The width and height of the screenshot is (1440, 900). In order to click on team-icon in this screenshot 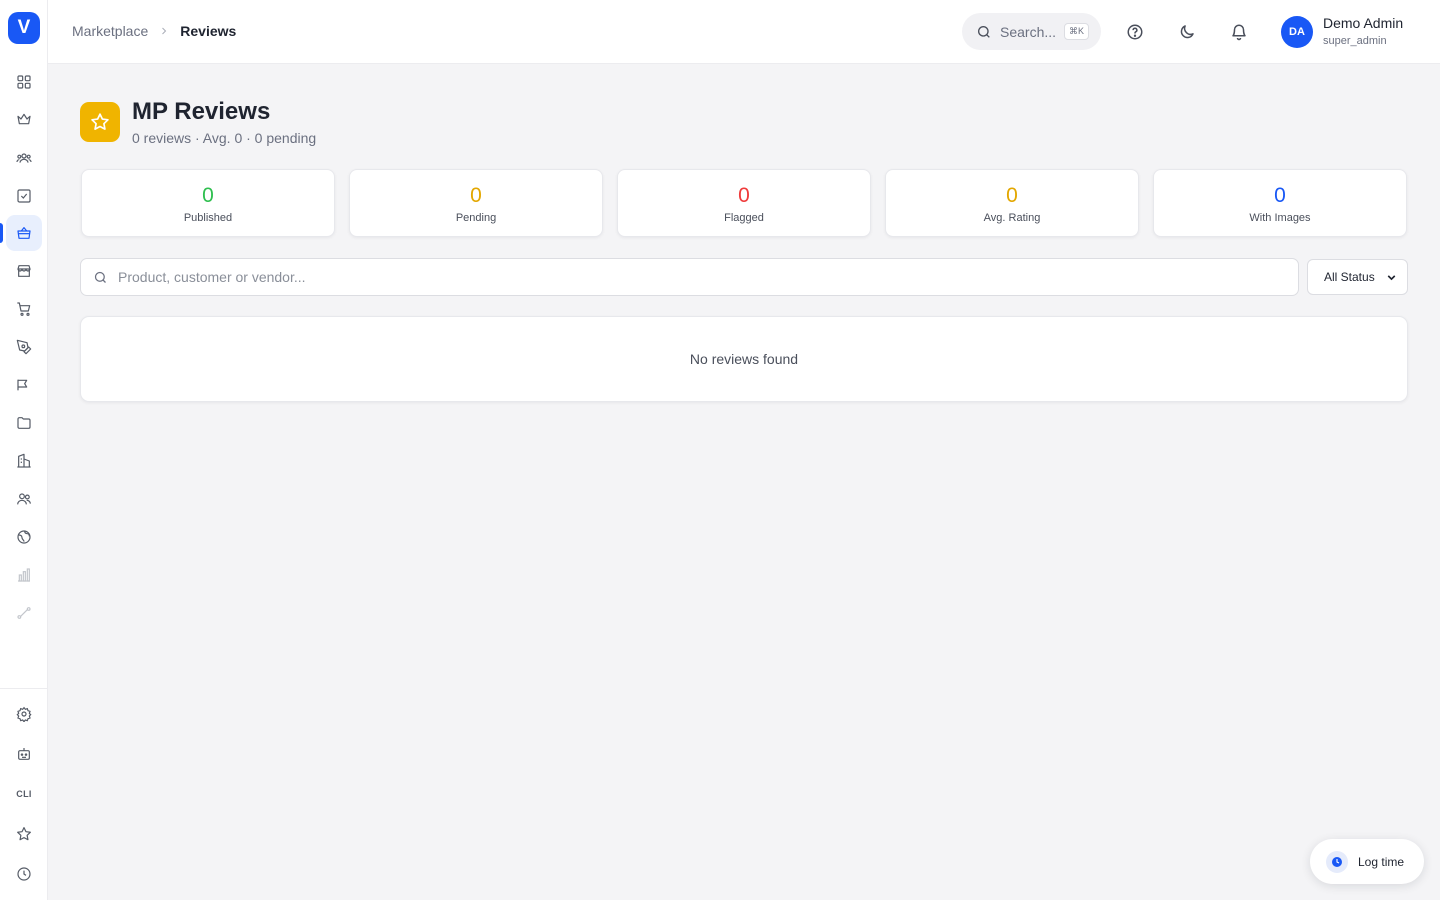, I will do `click(24, 499)`.